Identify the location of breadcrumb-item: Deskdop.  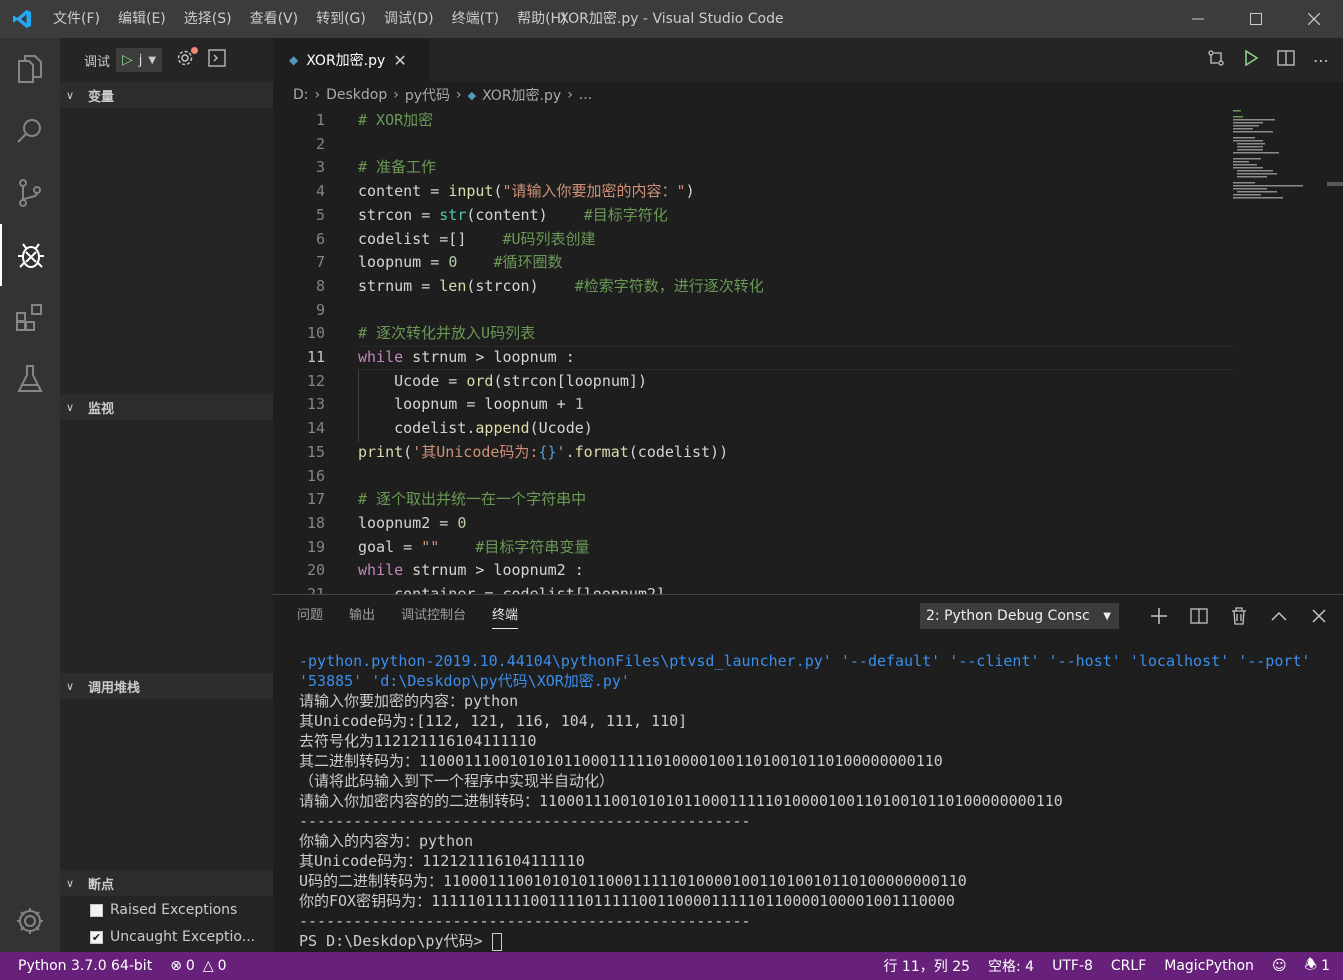
(356, 95).